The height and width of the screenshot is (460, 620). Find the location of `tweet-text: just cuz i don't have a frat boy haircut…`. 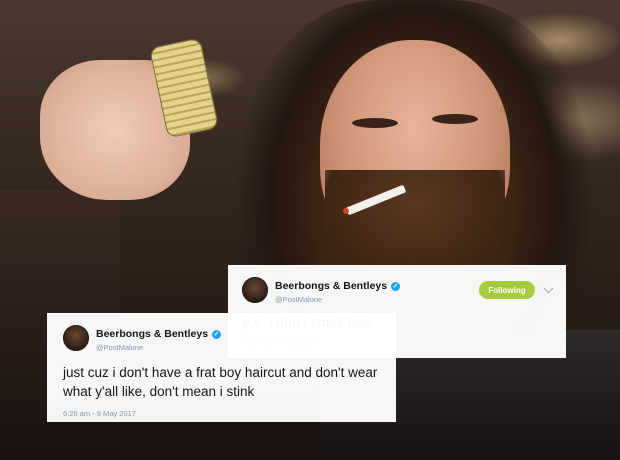

tweet-text: just cuz i don't have a frat boy haircut… is located at coordinates (220, 381).